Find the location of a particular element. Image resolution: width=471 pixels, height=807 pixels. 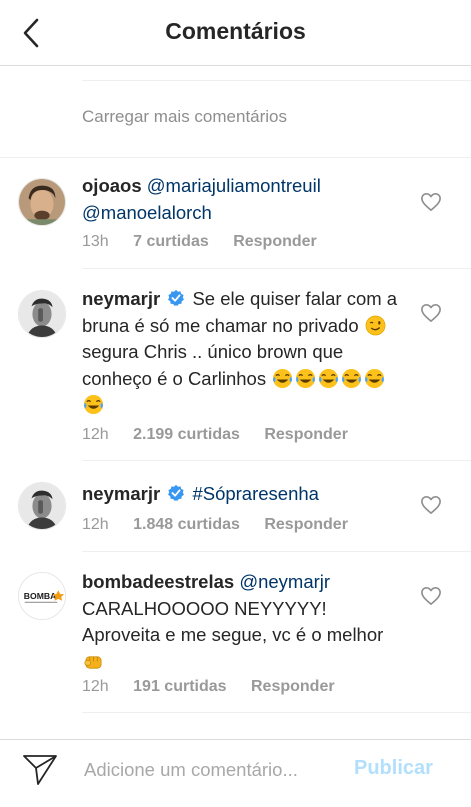

comment-meta: 13h 7 curtidas Responder is located at coordinates (209, 242).